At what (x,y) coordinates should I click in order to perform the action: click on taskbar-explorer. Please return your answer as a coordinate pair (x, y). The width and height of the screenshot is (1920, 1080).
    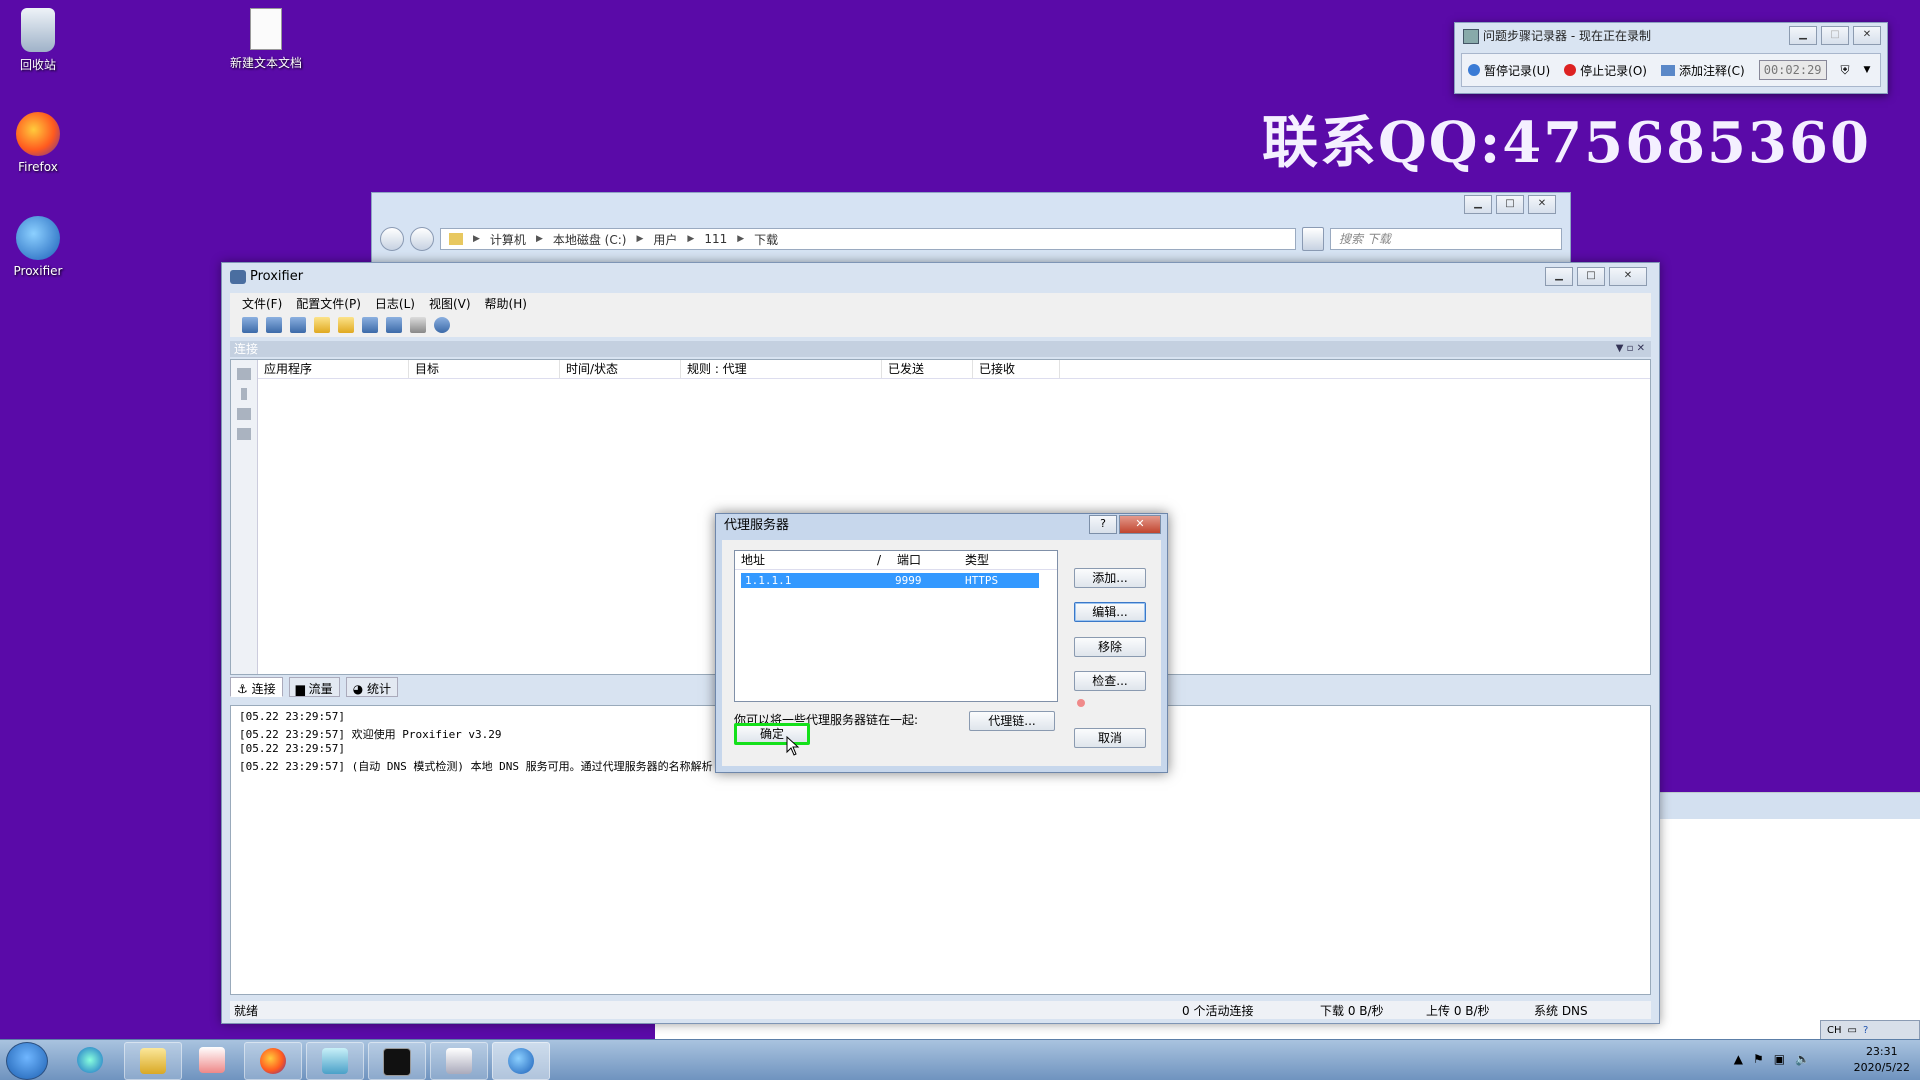
    Looking at the image, I should click on (153, 1061).